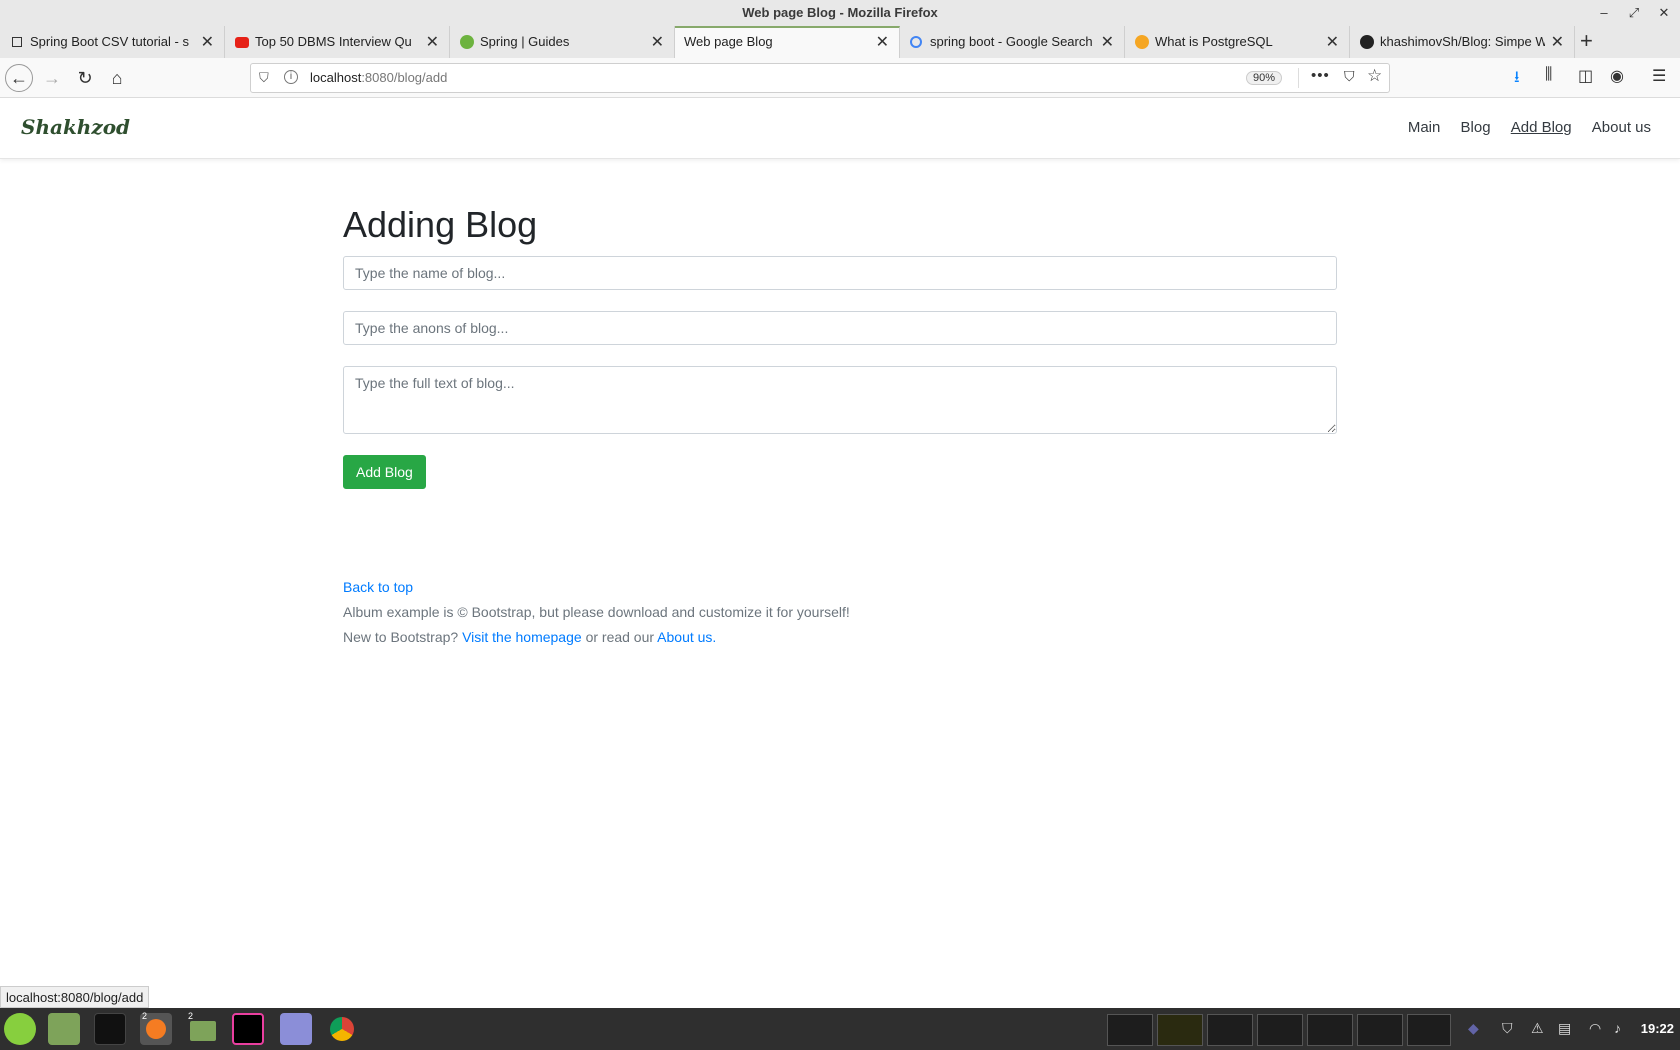 This screenshot has height=1050, width=1680. What do you see at coordinates (1264, 78) in the screenshot?
I see `zoom-level: 90%` at bounding box center [1264, 78].